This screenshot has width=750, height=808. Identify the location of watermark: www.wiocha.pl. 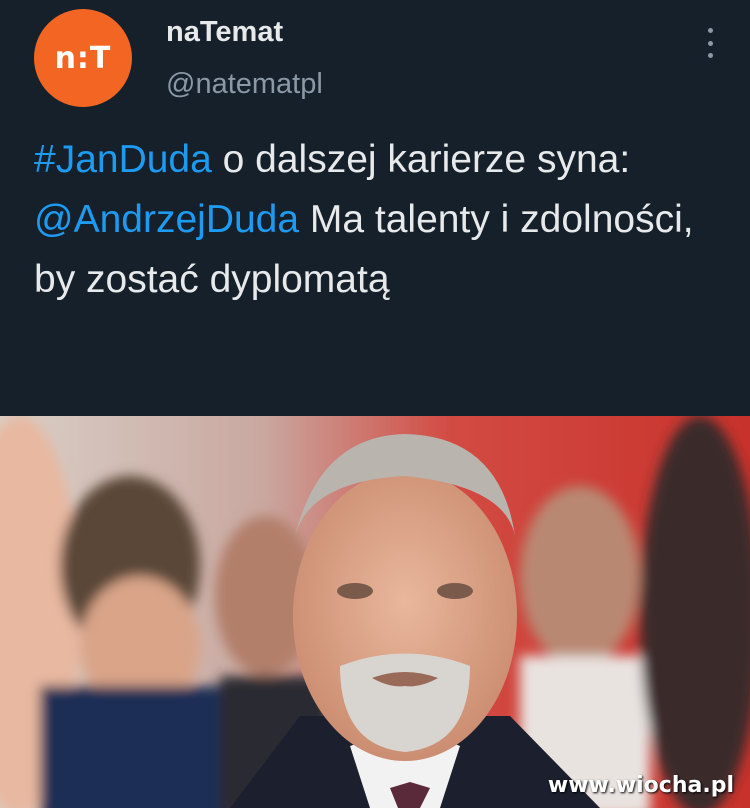
(640, 785).